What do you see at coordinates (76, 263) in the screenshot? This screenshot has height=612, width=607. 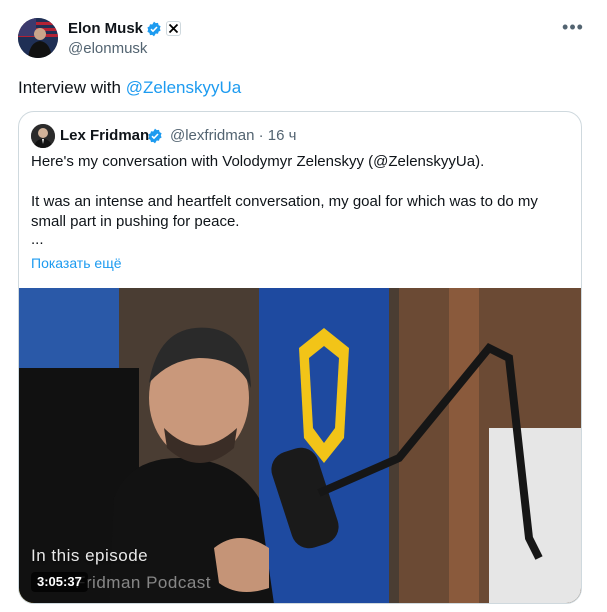 I see `show-more-link: Показать ещё` at bounding box center [76, 263].